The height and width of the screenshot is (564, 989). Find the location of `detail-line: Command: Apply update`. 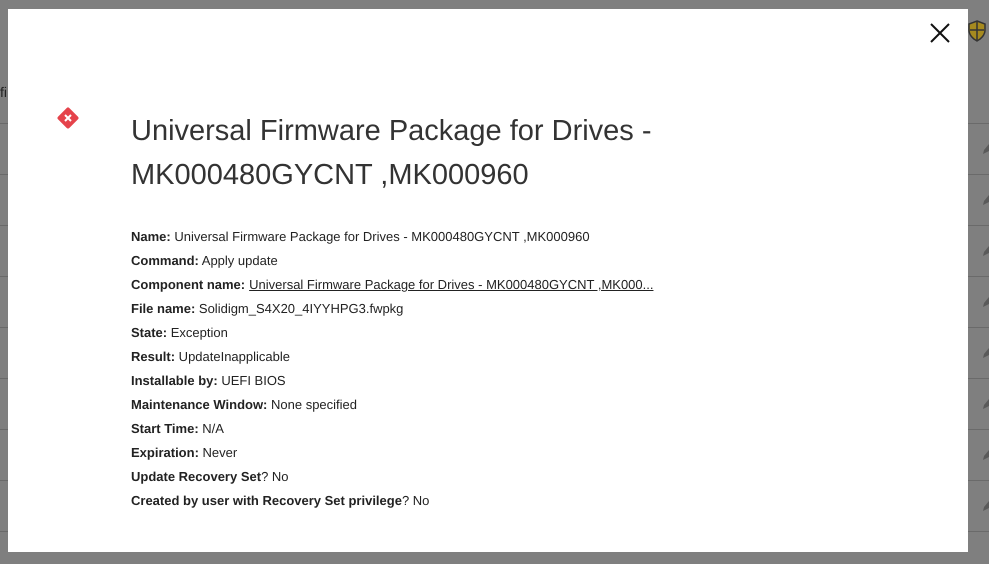

detail-line: Command: Apply update is located at coordinates (205, 261).